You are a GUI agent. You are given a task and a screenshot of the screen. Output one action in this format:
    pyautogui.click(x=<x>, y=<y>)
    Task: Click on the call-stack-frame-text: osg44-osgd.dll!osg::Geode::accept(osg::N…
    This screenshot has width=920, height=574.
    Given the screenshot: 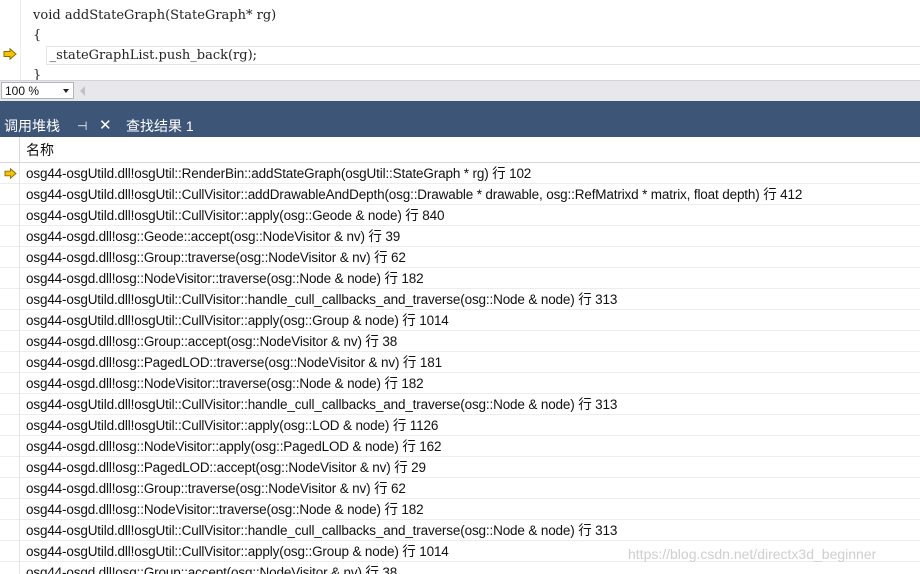 What is the action you would take?
    pyautogui.click(x=213, y=236)
    